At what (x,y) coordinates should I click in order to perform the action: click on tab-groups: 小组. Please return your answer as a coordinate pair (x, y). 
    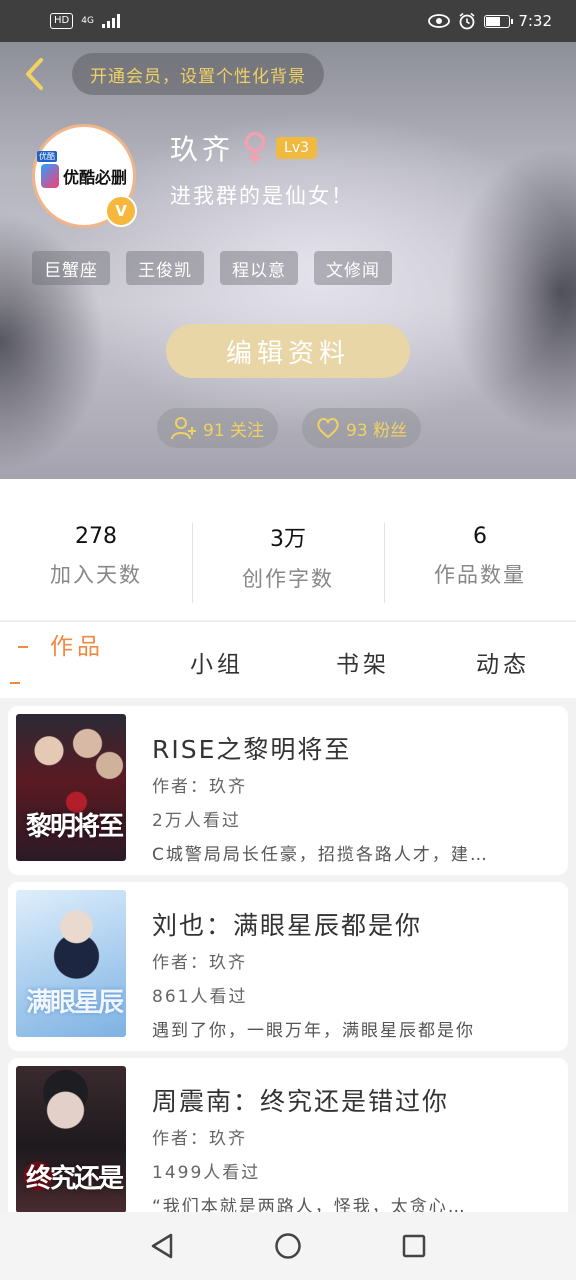
    Looking at the image, I should click on (217, 662).